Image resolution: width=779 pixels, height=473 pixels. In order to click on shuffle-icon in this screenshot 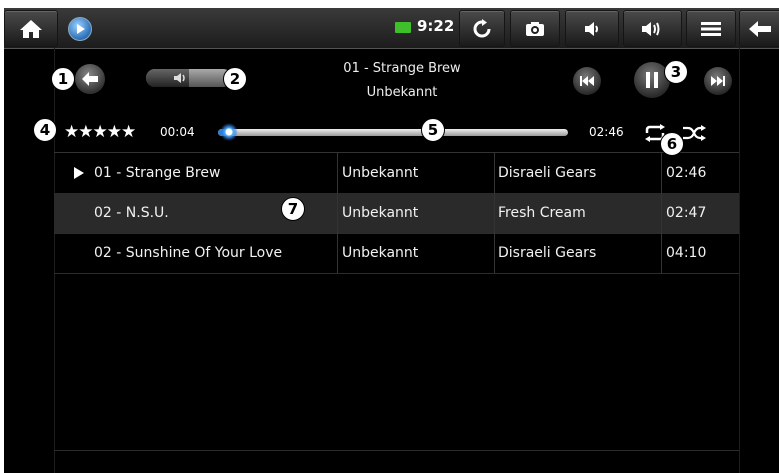, I will do `click(694, 133)`.